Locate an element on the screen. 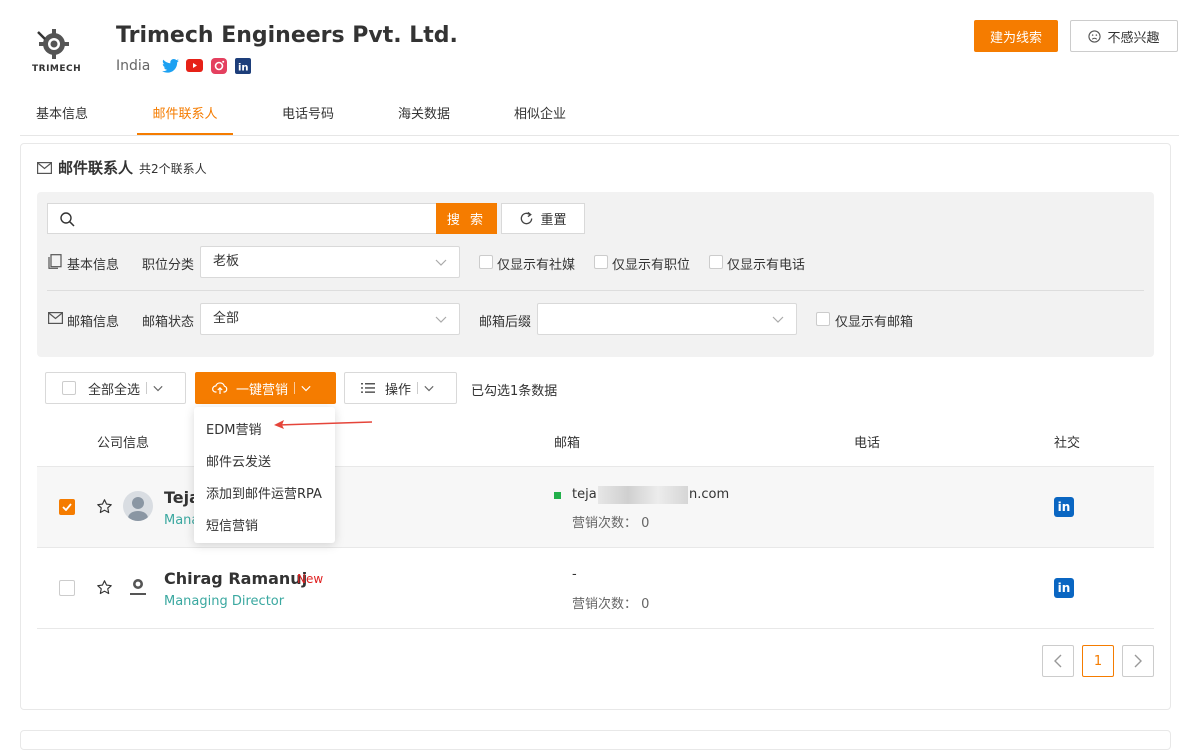 This screenshot has height=750, width=1179. operations-dropdown: 操作 is located at coordinates (400, 388).